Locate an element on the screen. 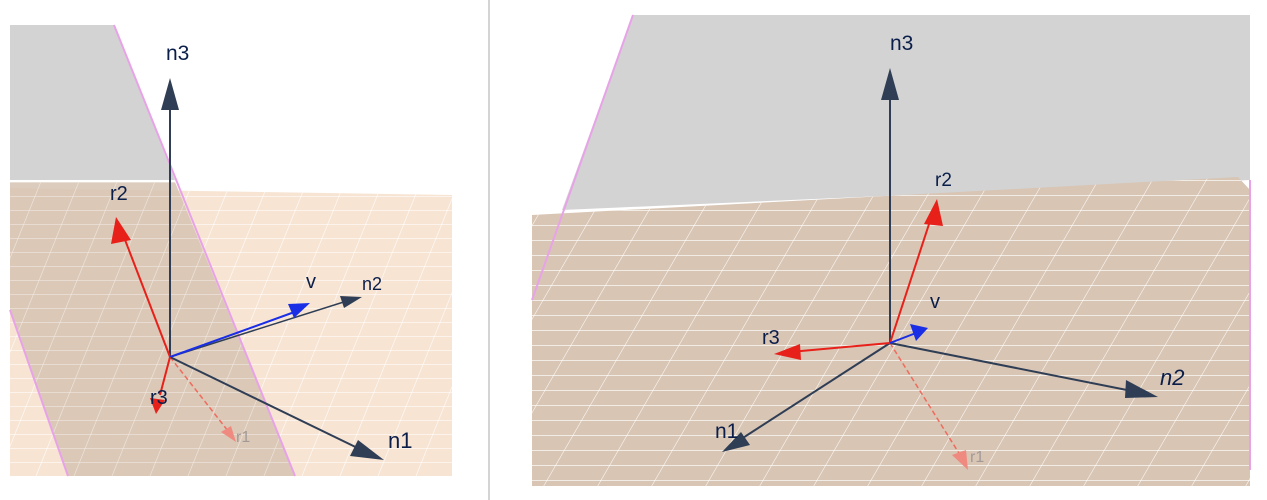 Image resolution: width=1267 pixels, height=500 pixels. n3-arrowhead is located at coordinates (170, 94).